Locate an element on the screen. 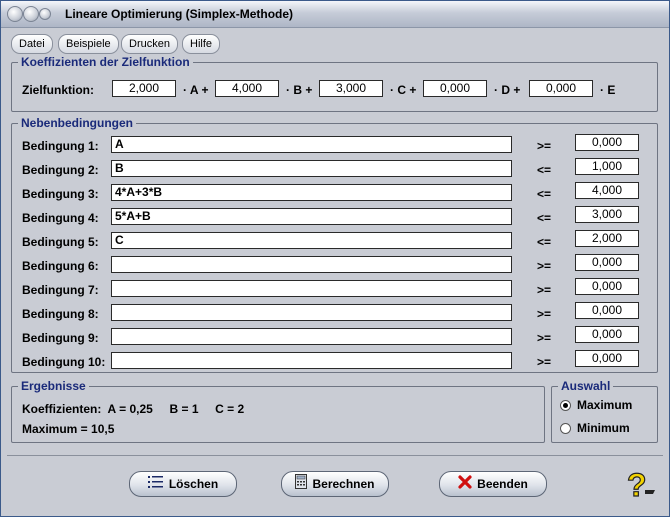  coef-e-input: 0,000 is located at coordinates (561, 88).